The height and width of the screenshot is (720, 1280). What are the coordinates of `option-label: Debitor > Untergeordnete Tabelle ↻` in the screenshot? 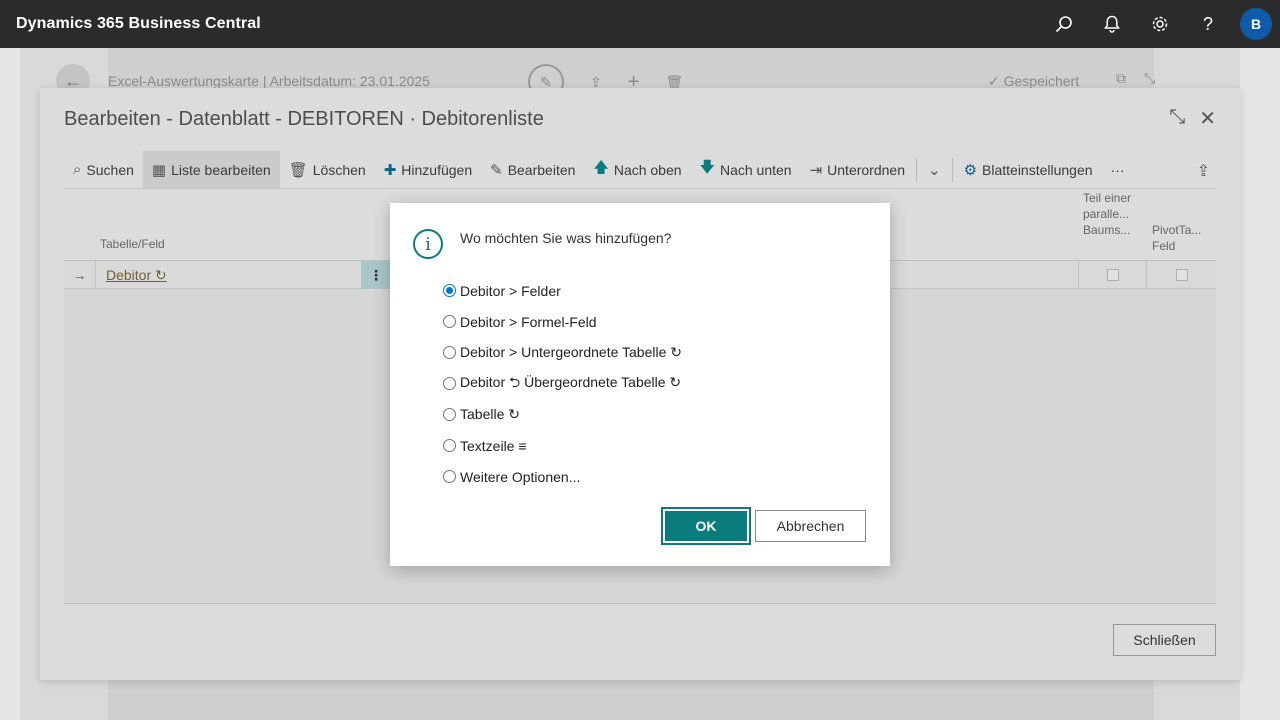 It's located at (571, 352).